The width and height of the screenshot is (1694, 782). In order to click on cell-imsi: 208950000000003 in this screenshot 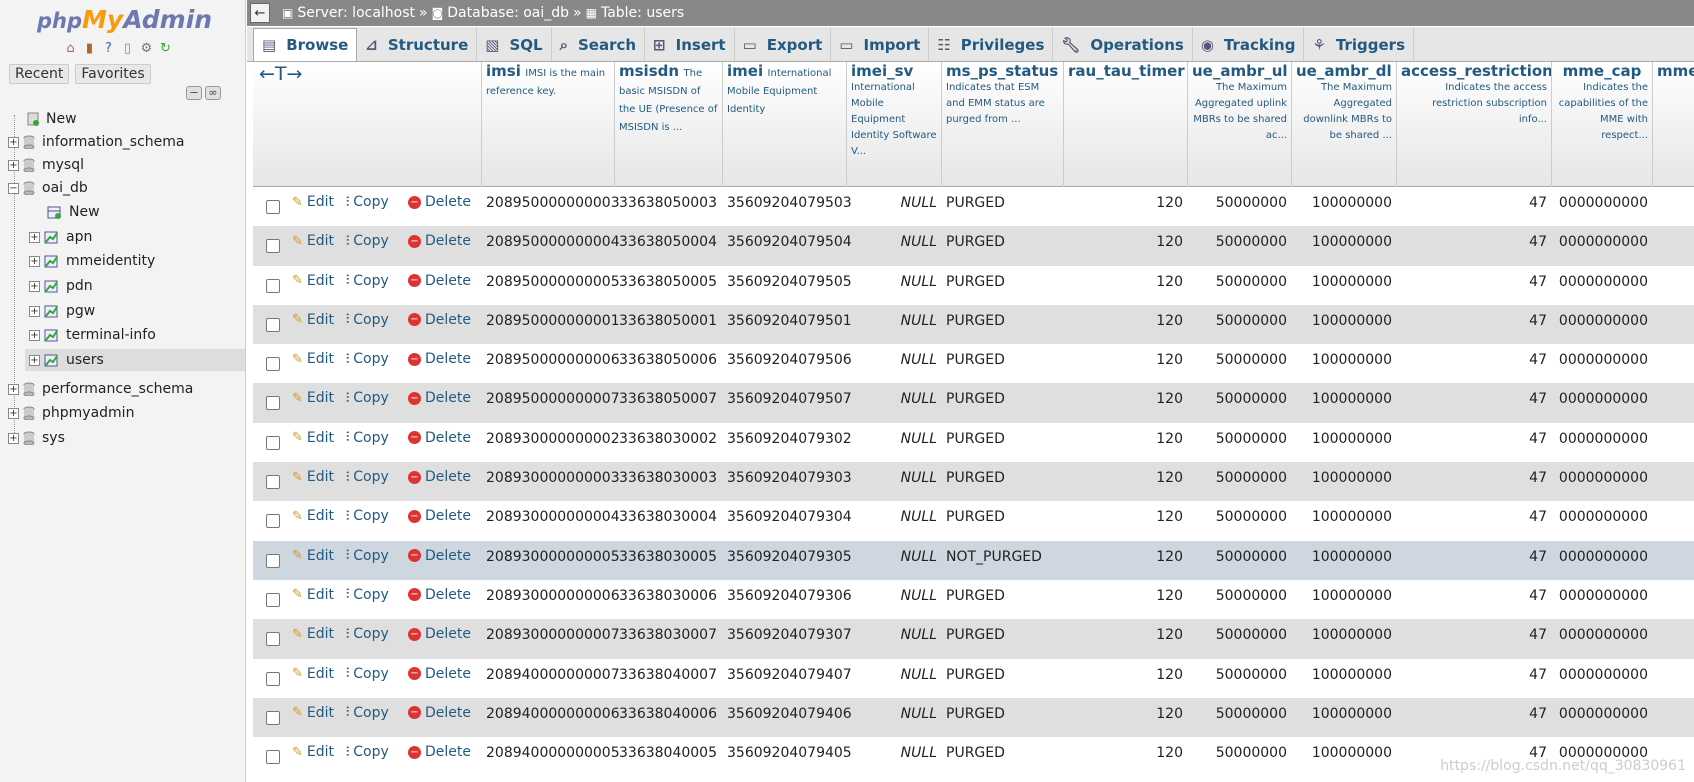, I will do `click(553, 203)`.